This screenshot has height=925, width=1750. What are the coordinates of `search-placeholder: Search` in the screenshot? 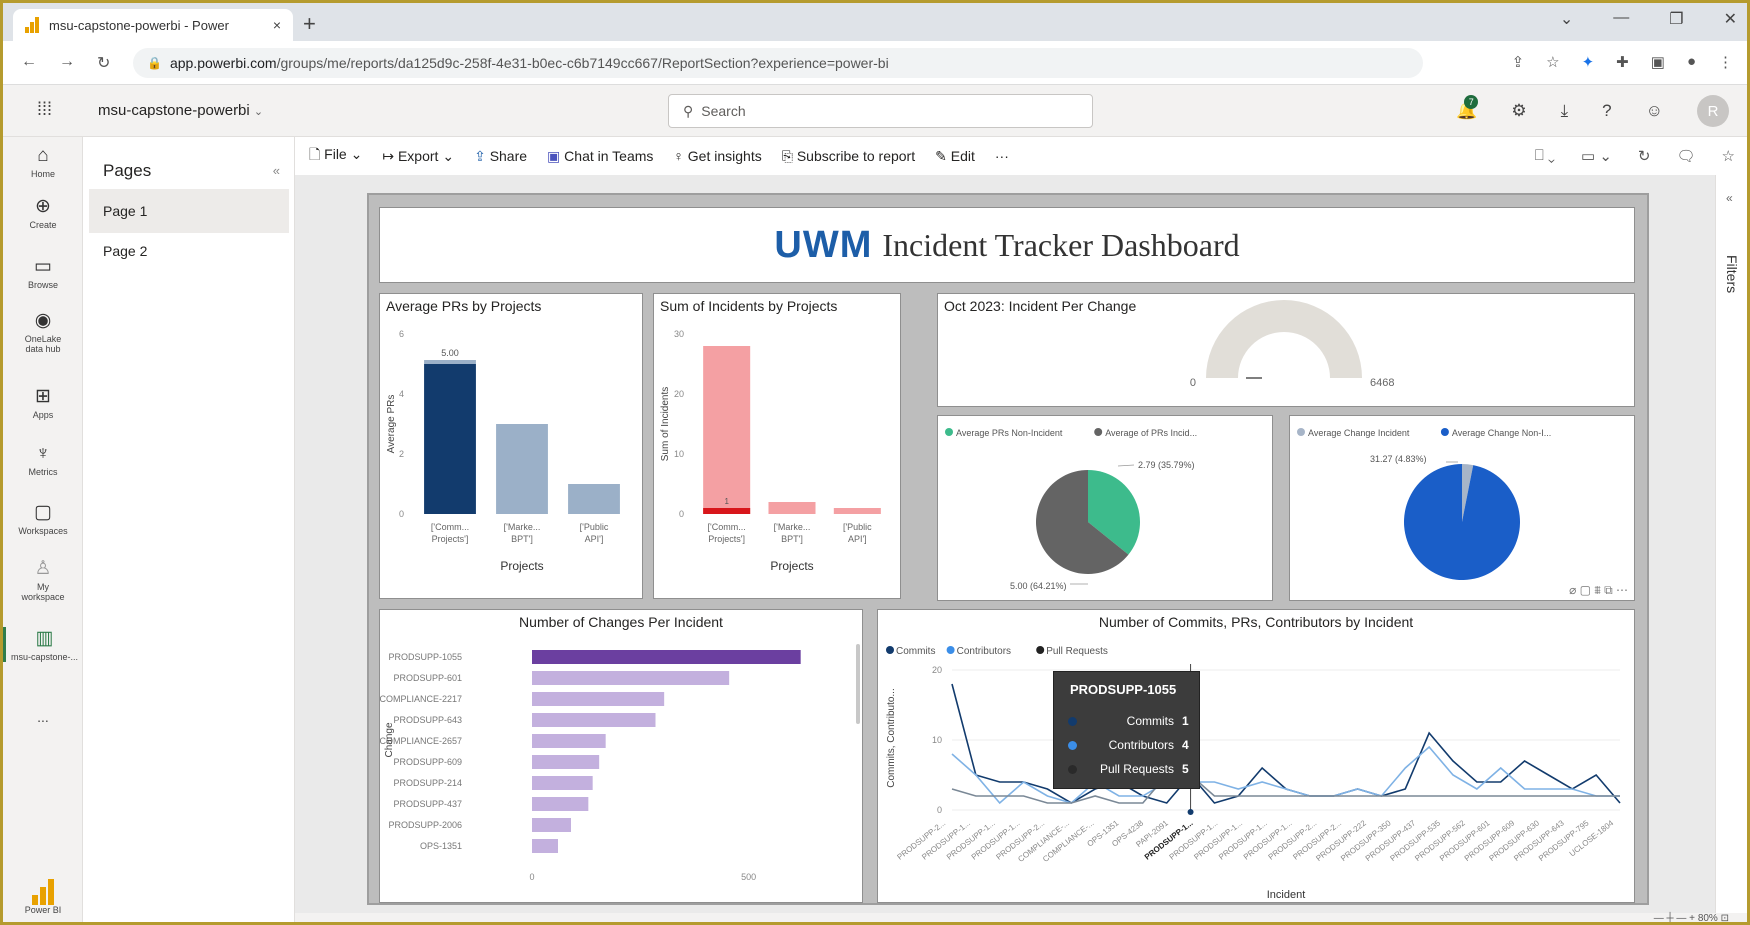 It's located at (723, 111).